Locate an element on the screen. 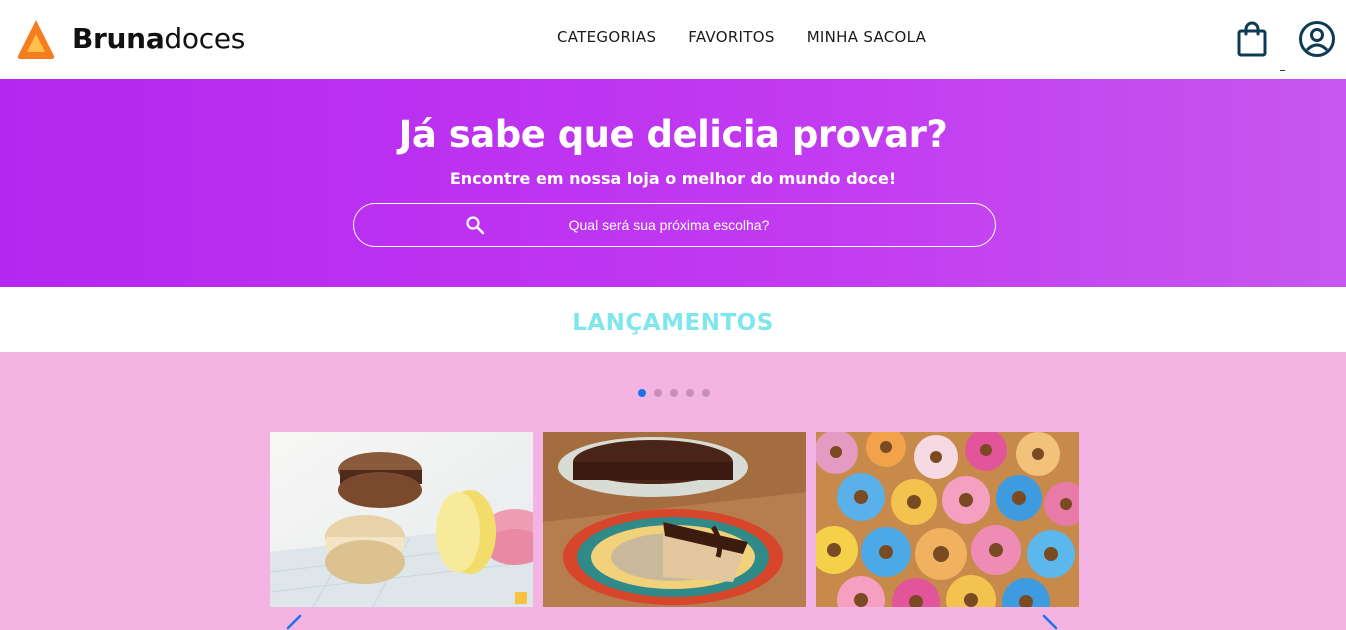 The height and width of the screenshot is (630, 1346). macarons-photo is located at coordinates (401, 519).